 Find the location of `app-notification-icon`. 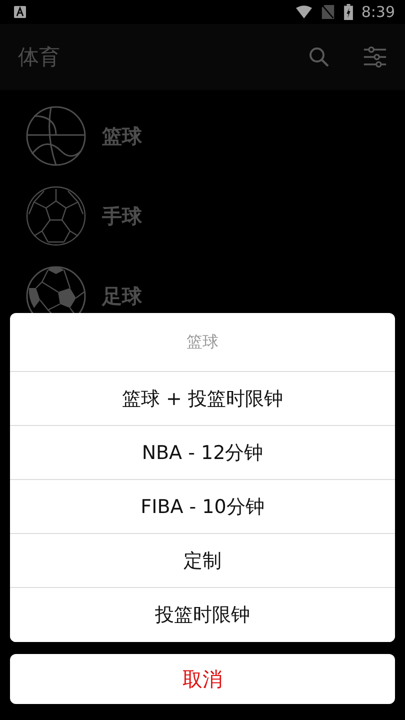

app-notification-icon is located at coordinates (20, 12).